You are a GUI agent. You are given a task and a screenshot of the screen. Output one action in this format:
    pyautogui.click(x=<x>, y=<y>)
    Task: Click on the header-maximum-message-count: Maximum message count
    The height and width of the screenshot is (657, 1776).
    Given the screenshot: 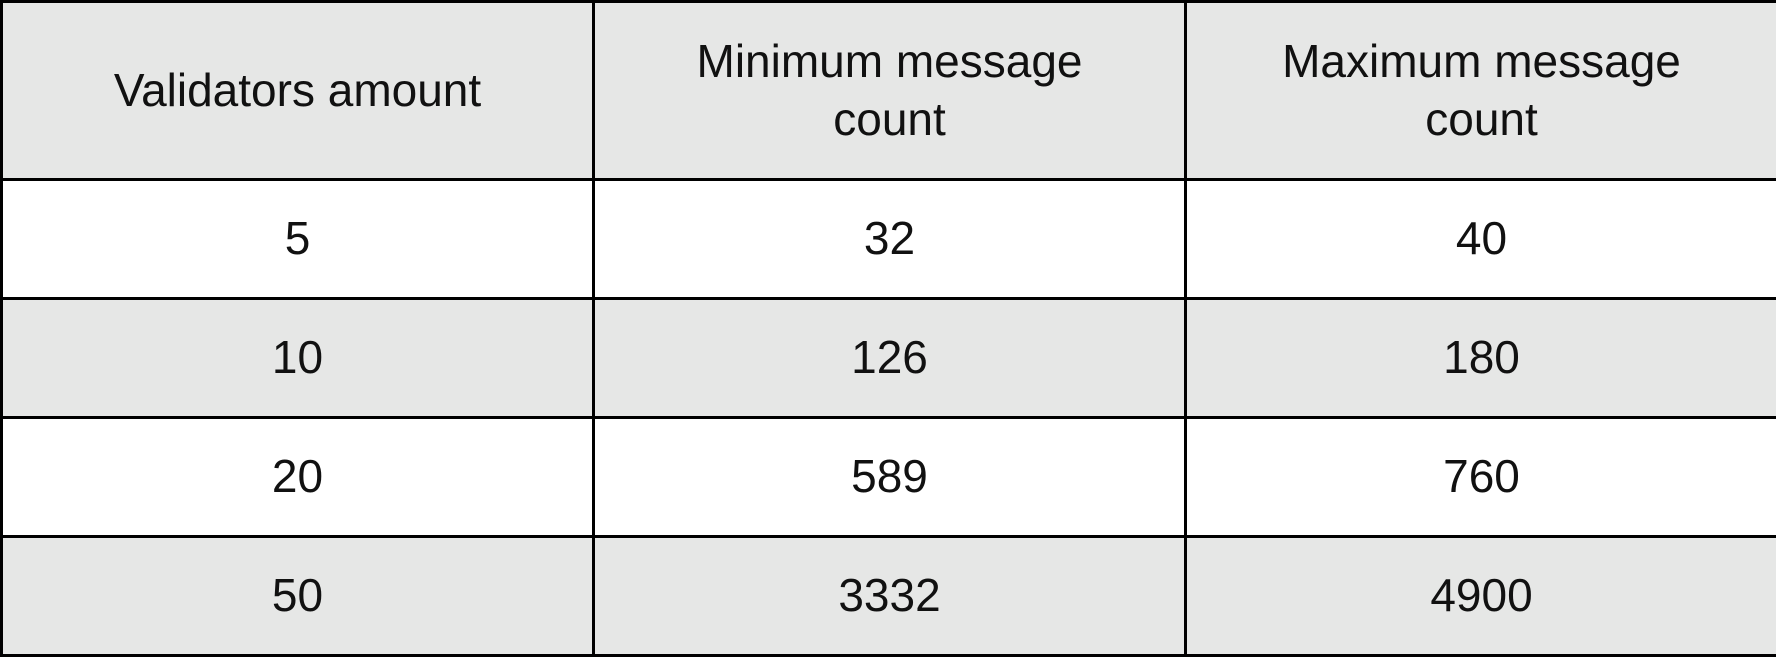 What is the action you would take?
    pyautogui.click(x=1481, y=91)
    